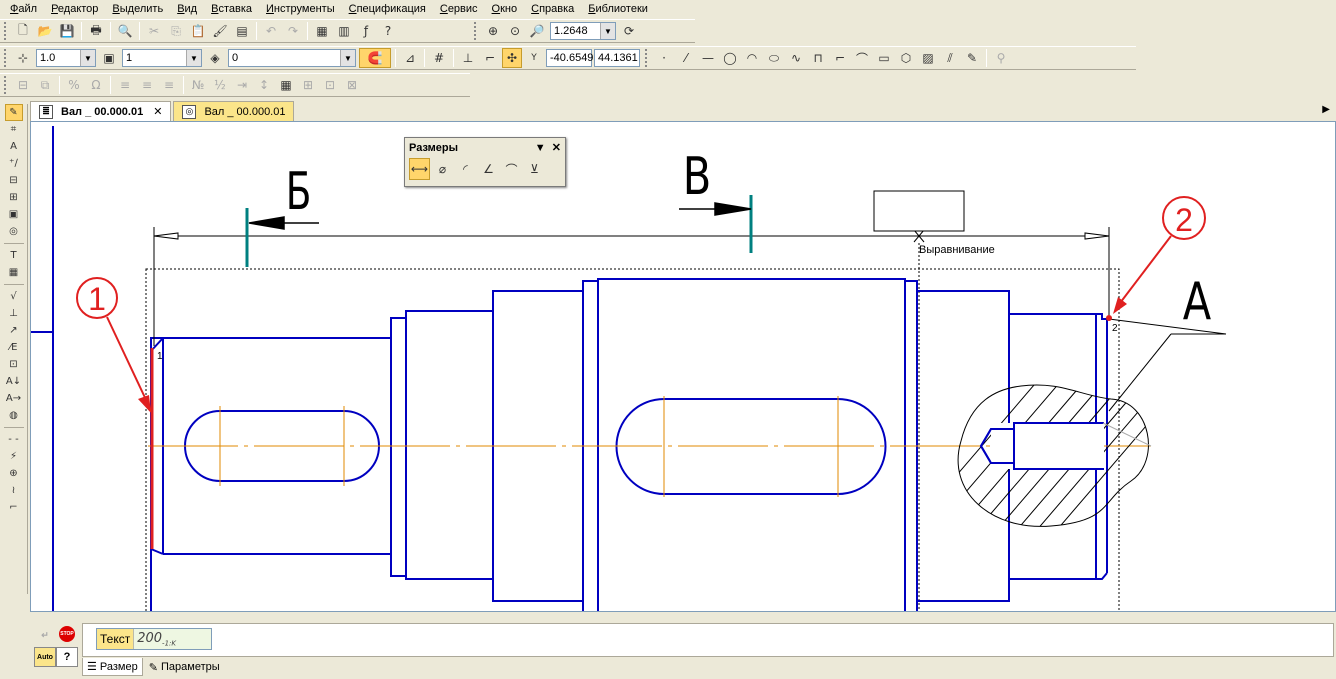 The width and height of the screenshot is (1336, 679). What do you see at coordinates (67, 657) in the screenshot?
I see `help-icon: ?` at bounding box center [67, 657].